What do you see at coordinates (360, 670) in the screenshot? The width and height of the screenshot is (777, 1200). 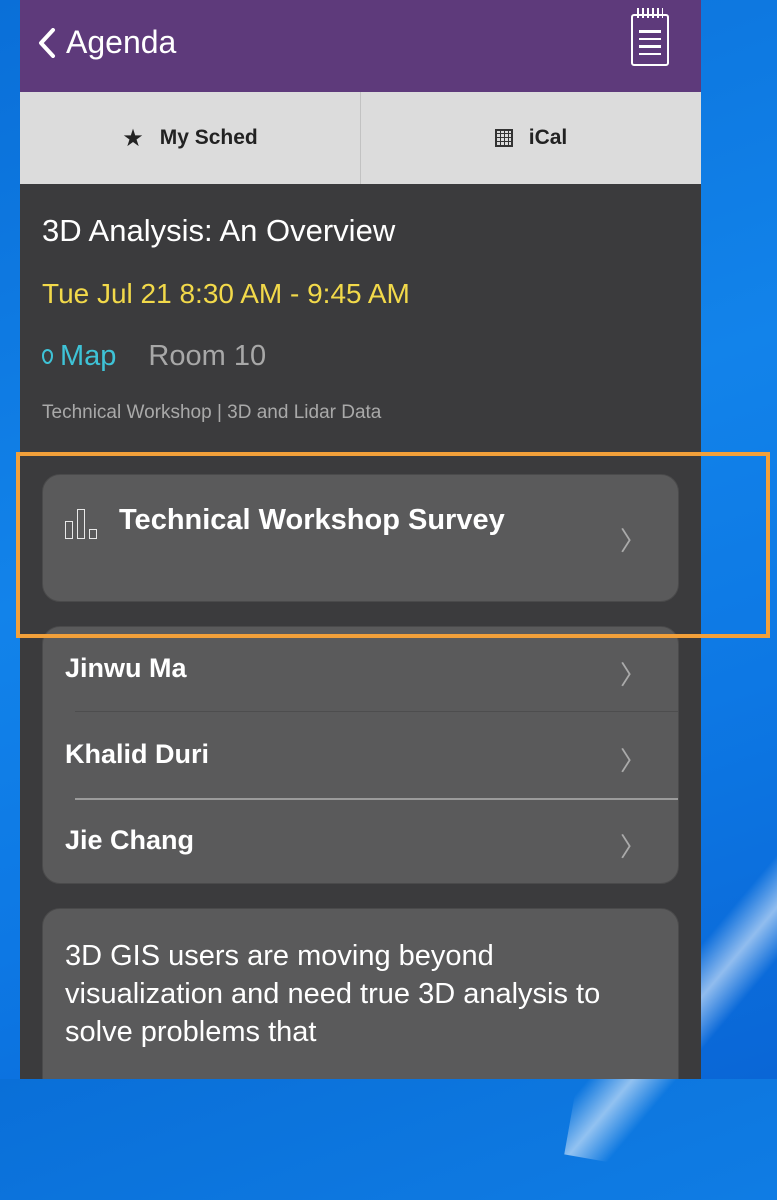 I see `speaker-row: Jinwu Ma 〉` at bounding box center [360, 670].